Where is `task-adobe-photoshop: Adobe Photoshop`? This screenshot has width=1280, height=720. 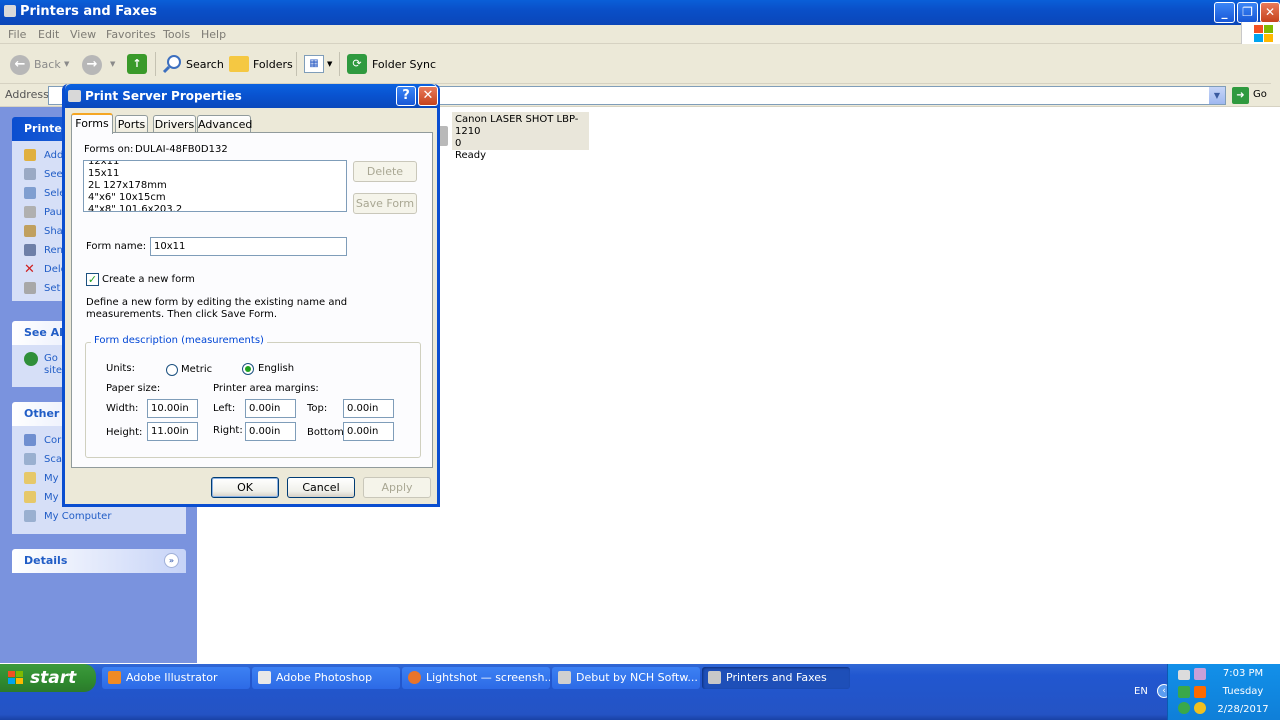
task-adobe-photoshop: Adobe Photoshop is located at coordinates (326, 678).